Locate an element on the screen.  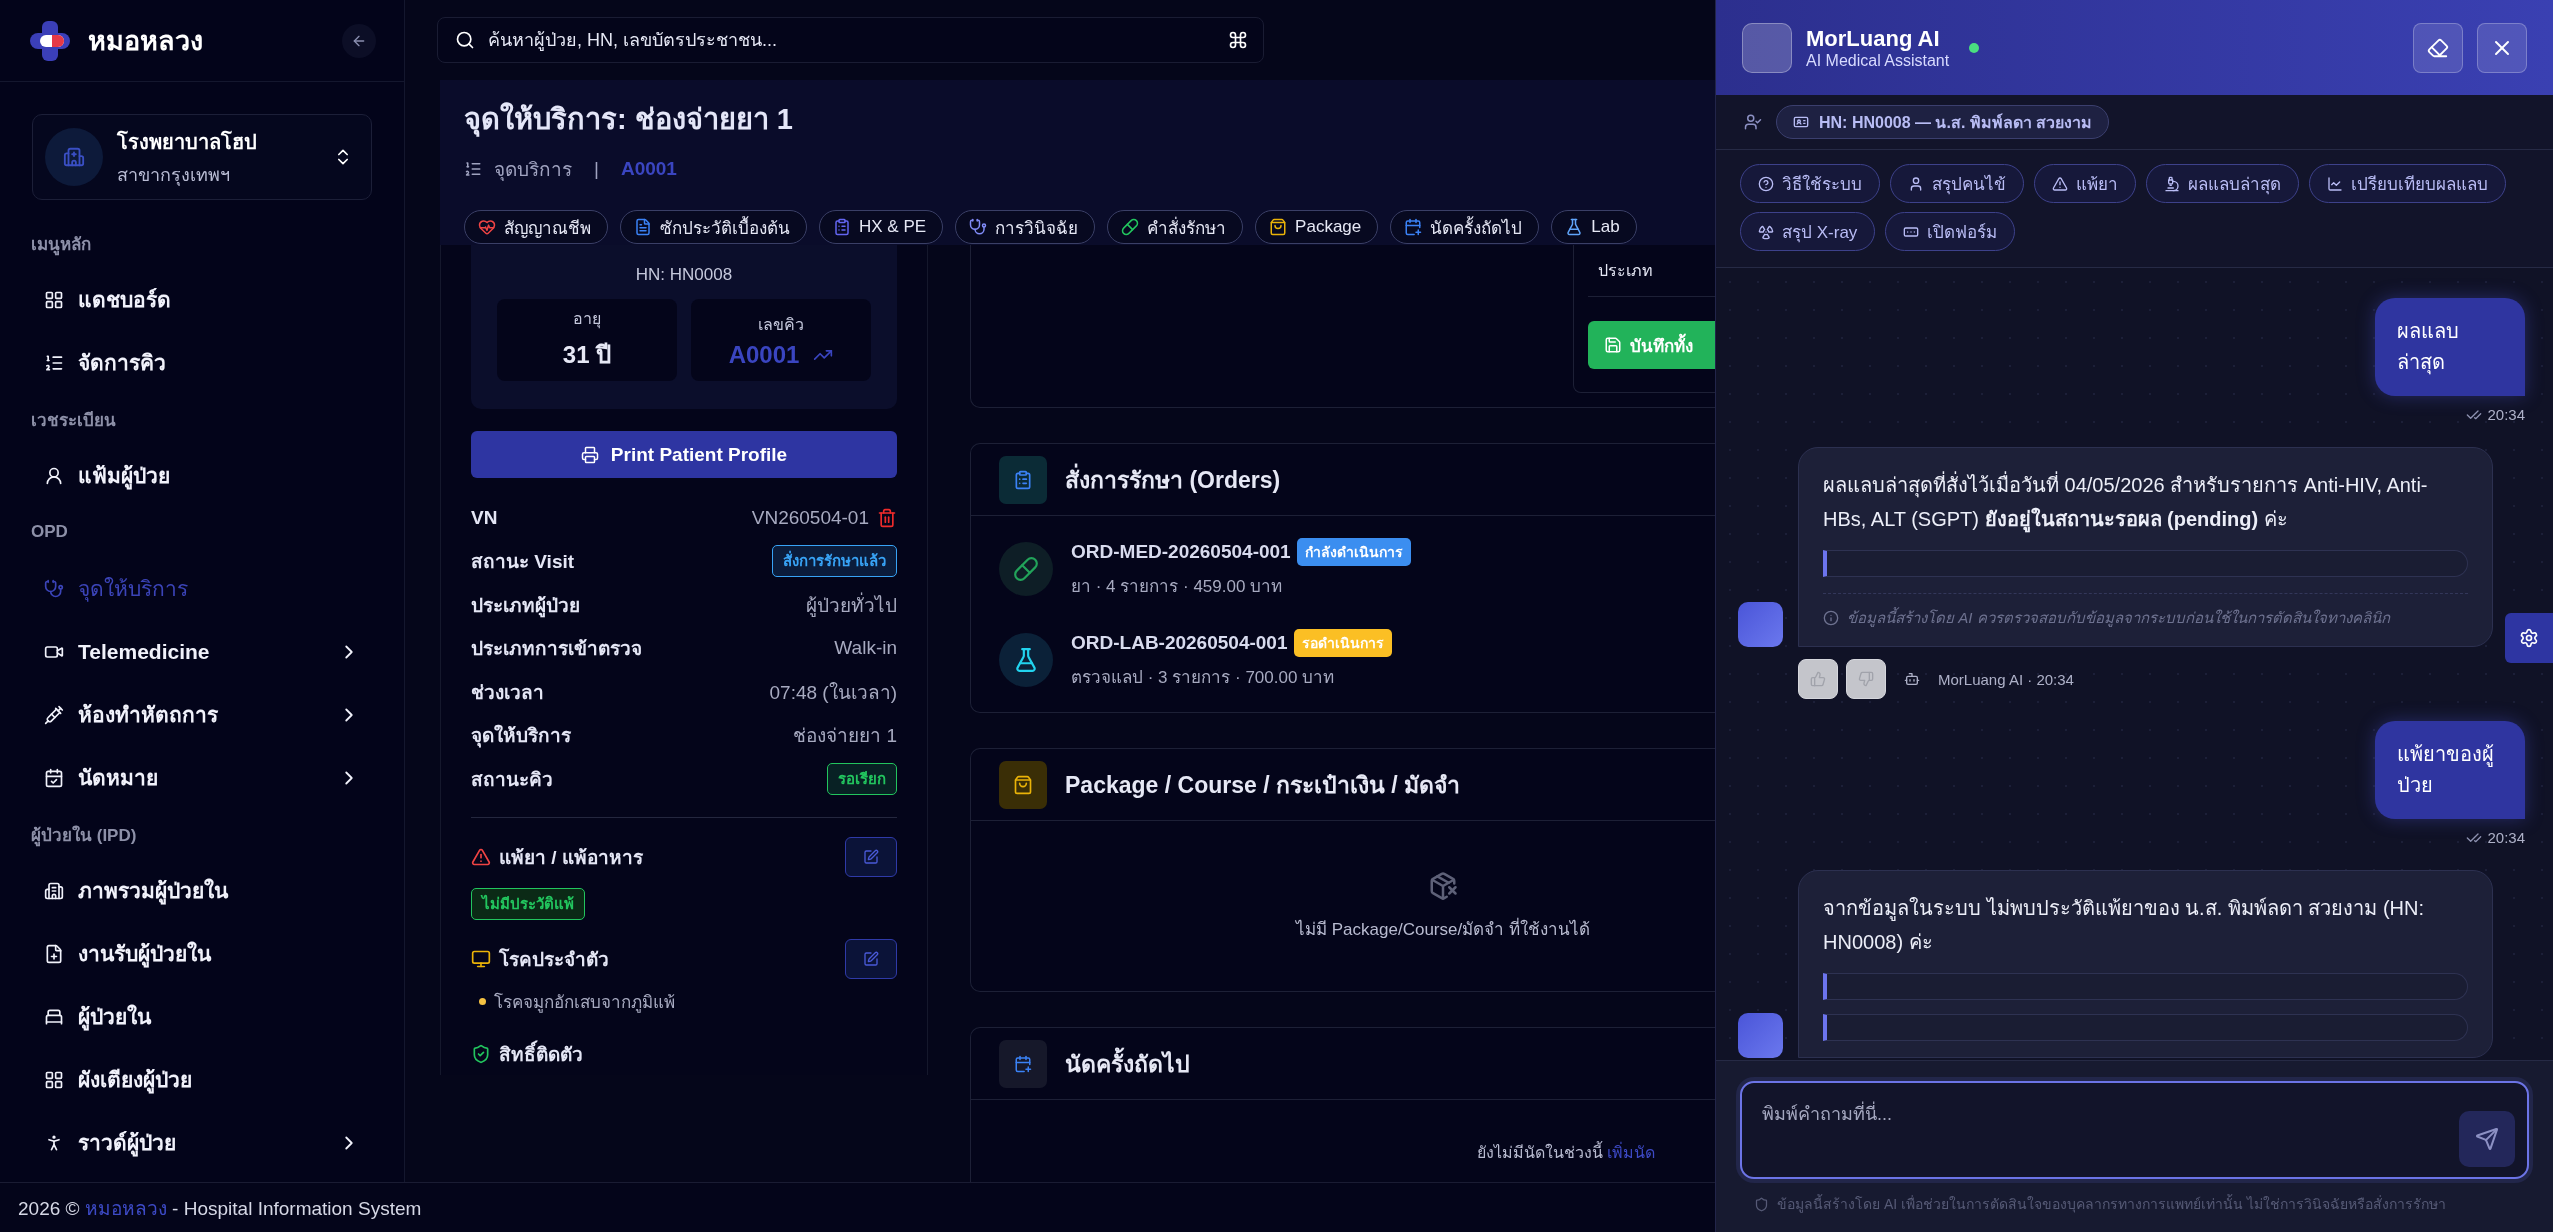
status-badge: สั่งการรักษาแล้ว is located at coordinates (834, 561).